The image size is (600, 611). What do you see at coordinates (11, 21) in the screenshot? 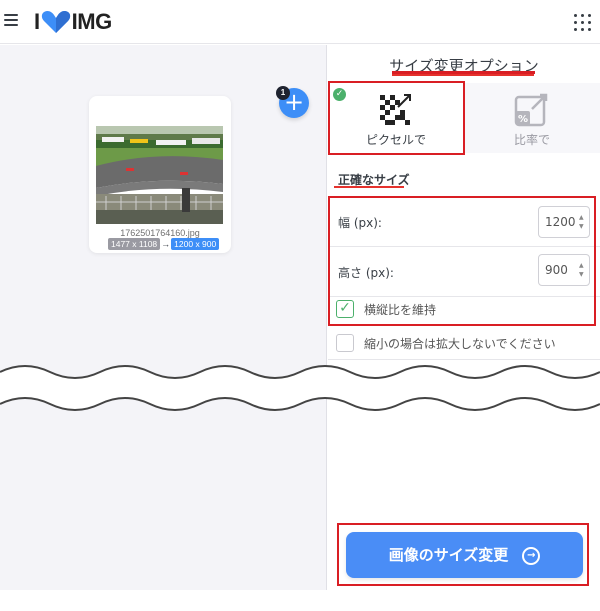
I see `menu-icon` at bounding box center [11, 21].